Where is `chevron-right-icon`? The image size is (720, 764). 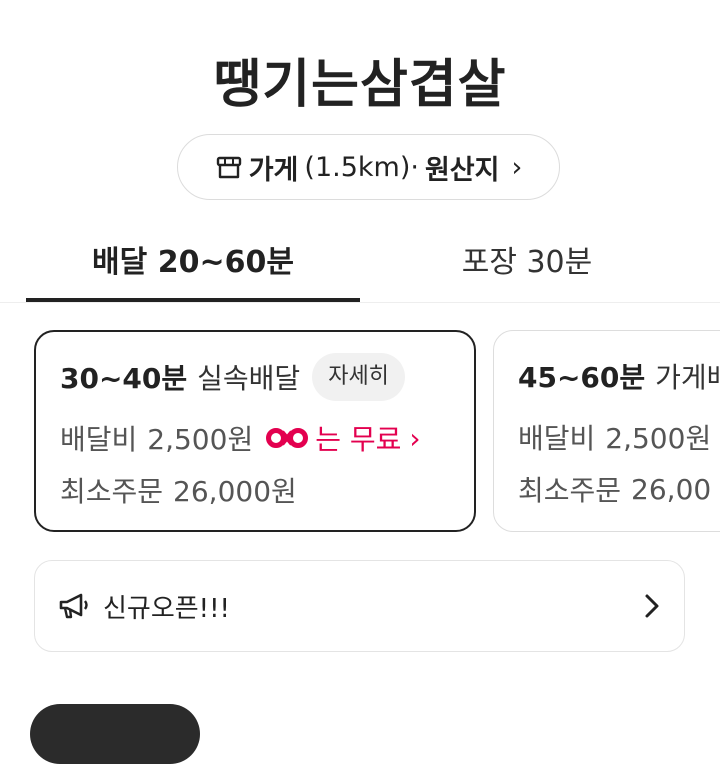 chevron-right-icon is located at coordinates (652, 606).